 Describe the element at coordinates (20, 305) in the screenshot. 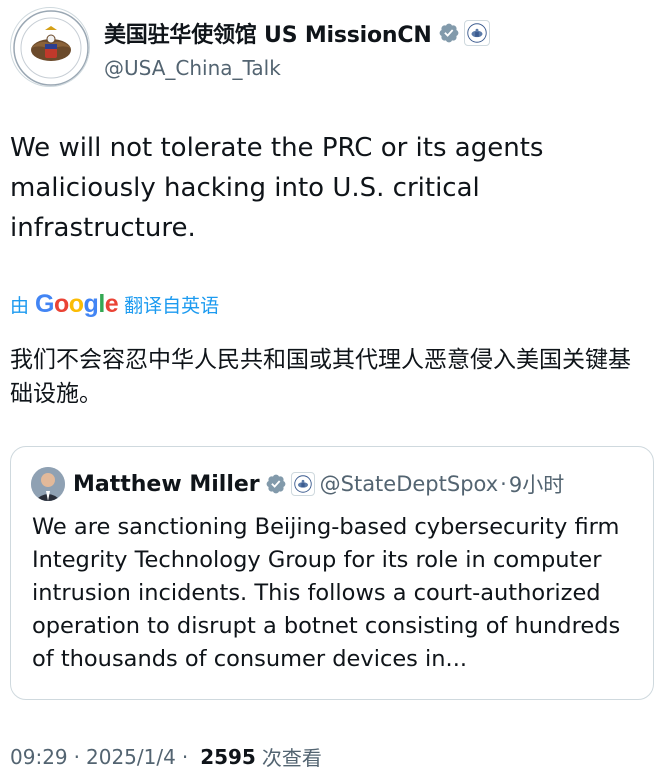

I see `translation-prefix: 由` at that location.